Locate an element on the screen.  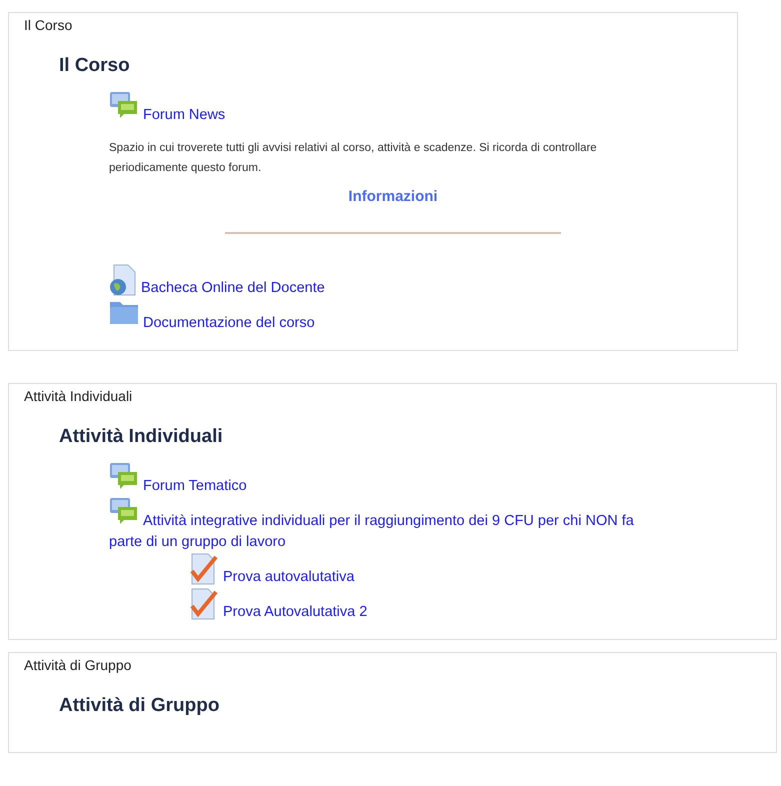
activity-link: Prova Autovalutativa 2 is located at coordinates (461, 608).